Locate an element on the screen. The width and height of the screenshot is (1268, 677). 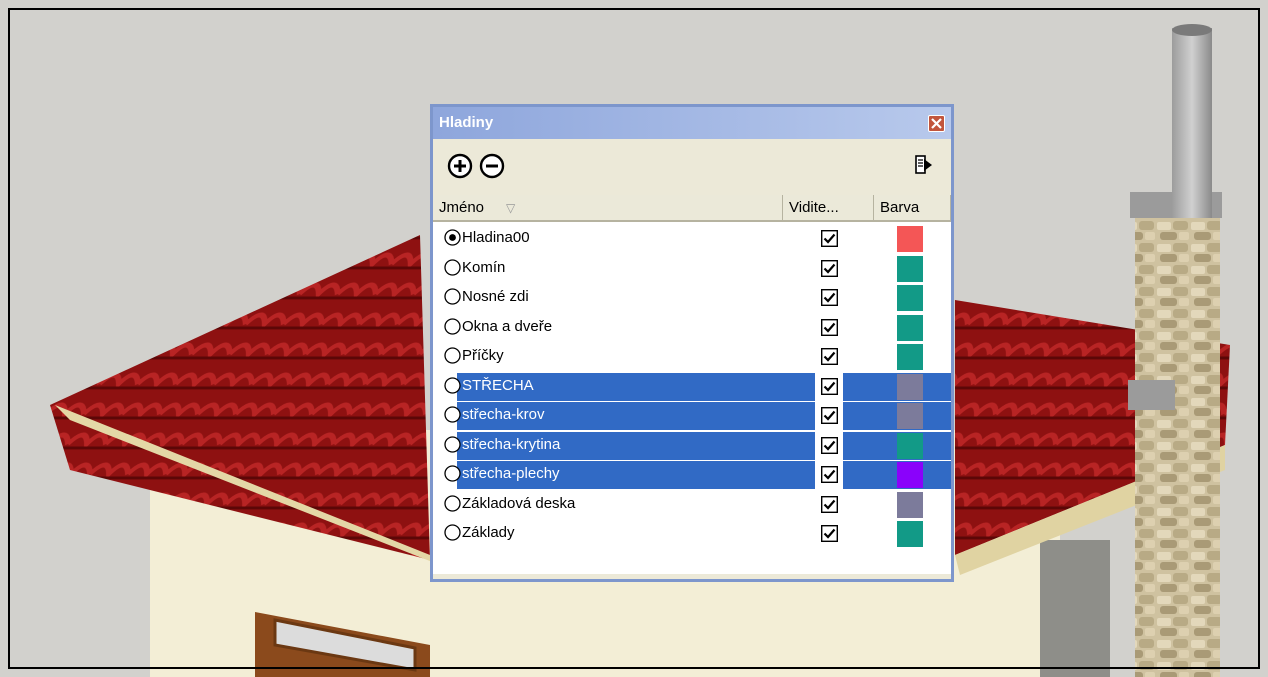
layer-row: Základy is located at coordinates (692, 533).